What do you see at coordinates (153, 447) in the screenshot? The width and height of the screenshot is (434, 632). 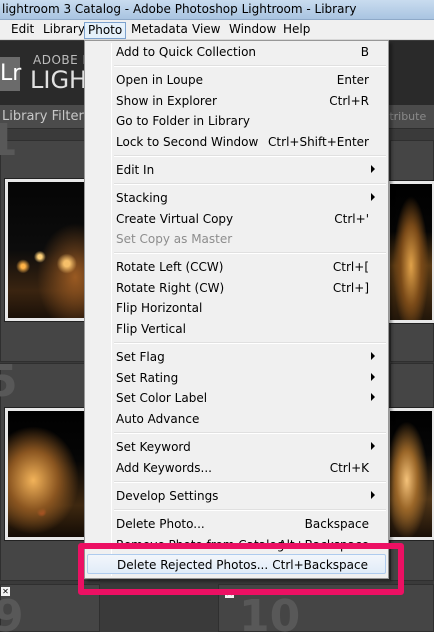 I see `menu-item-label: Set Keyword` at bounding box center [153, 447].